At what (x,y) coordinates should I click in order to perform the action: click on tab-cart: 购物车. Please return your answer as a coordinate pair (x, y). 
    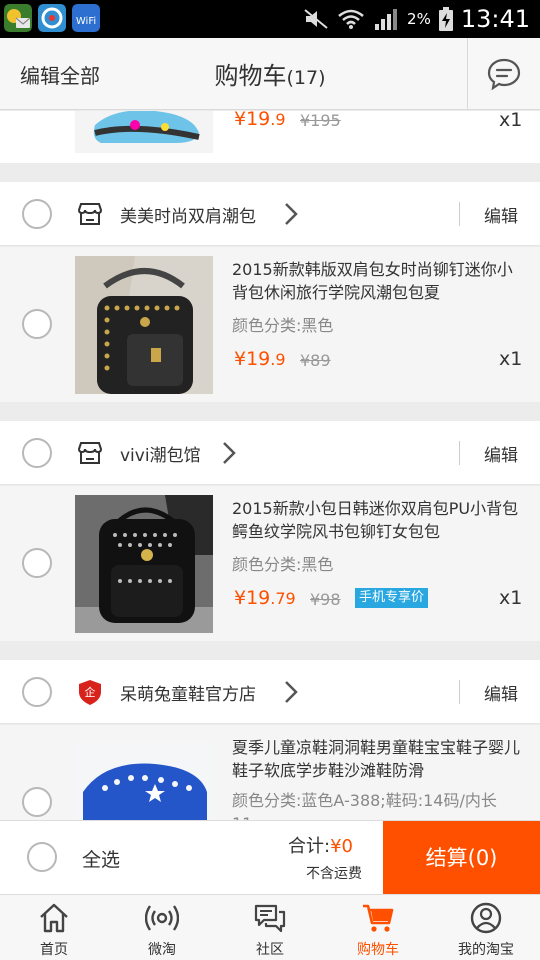
    Looking at the image, I should click on (378, 927).